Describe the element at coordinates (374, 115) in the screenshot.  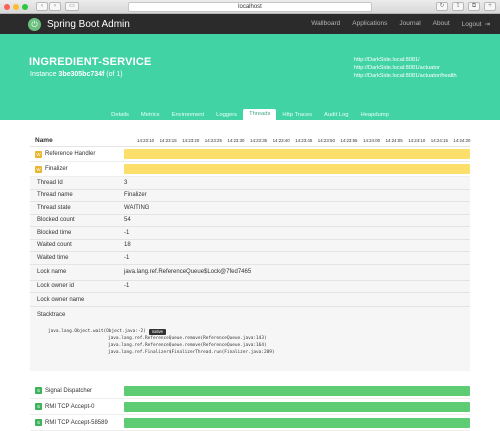
I see `tab-heapdump: Heapdump` at that location.